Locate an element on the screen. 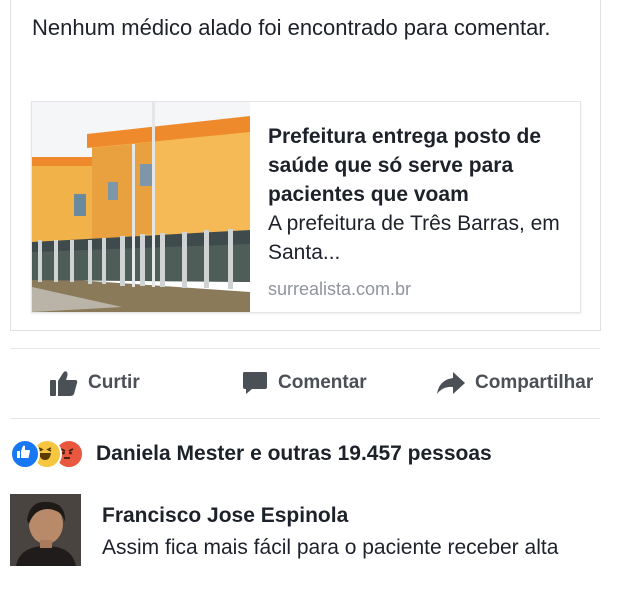 This screenshot has height=605, width=620. building-on-stilts-photo is located at coordinates (141, 207).